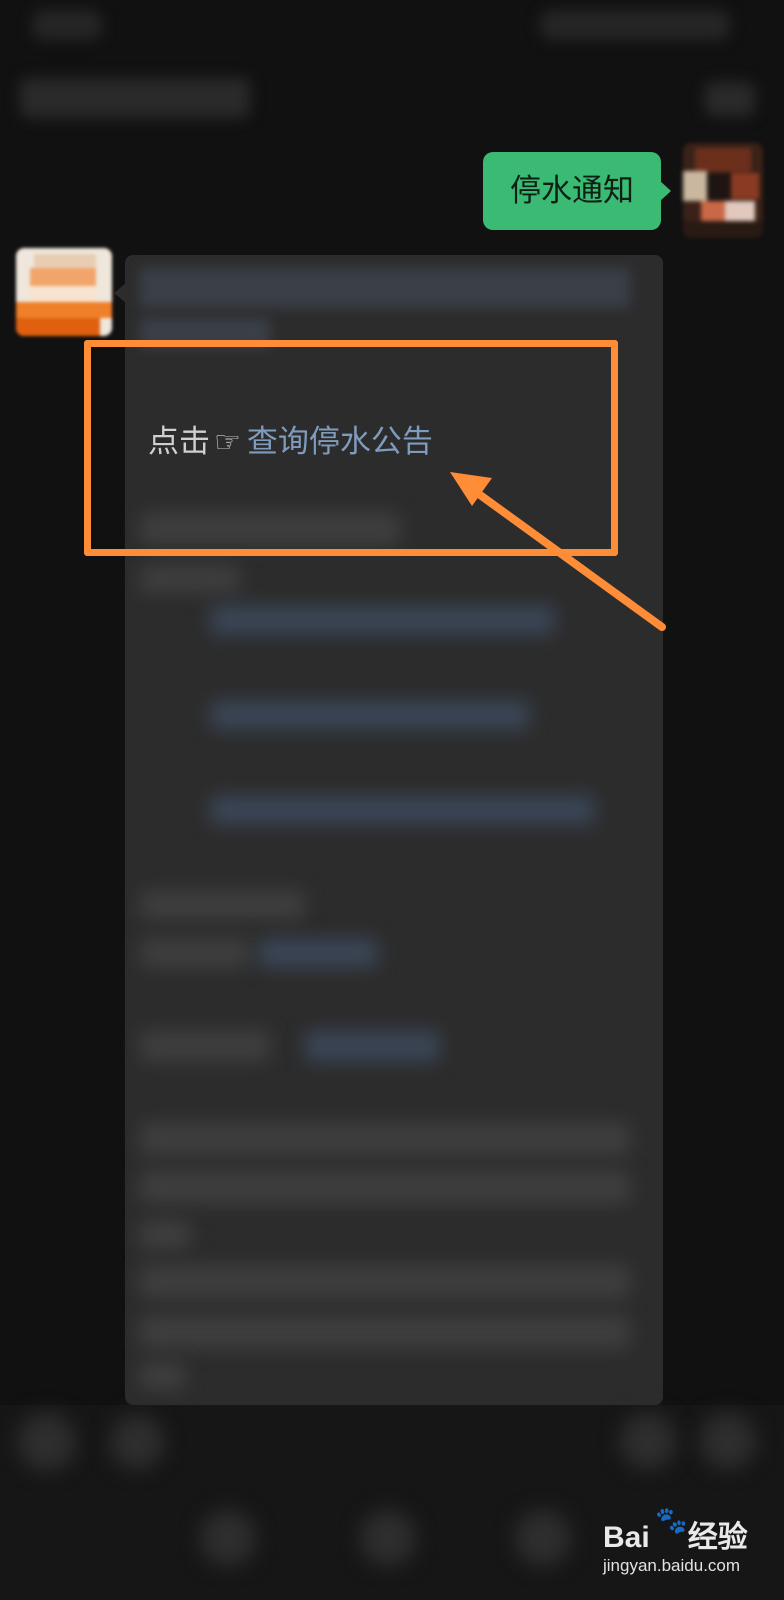 Image resolution: width=784 pixels, height=1600 pixels. I want to click on emoji-icon, so click(648, 1441).